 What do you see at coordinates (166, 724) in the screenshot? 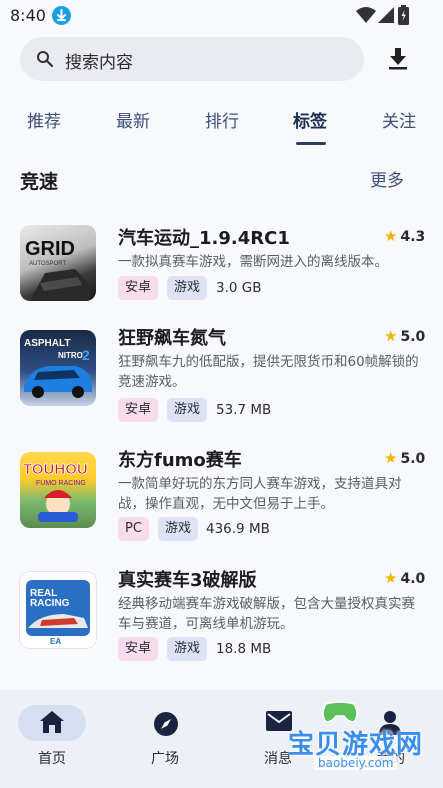
I see `compass-icon` at bounding box center [166, 724].